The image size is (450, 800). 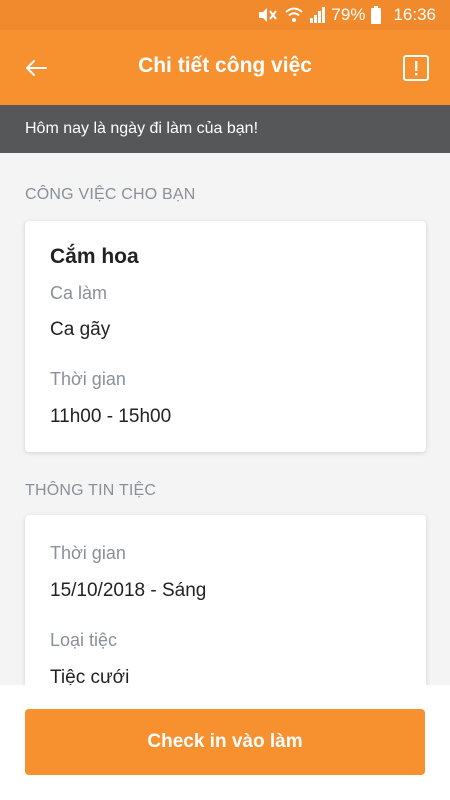 I want to click on shift-value: Ca gãy, so click(x=80, y=329).